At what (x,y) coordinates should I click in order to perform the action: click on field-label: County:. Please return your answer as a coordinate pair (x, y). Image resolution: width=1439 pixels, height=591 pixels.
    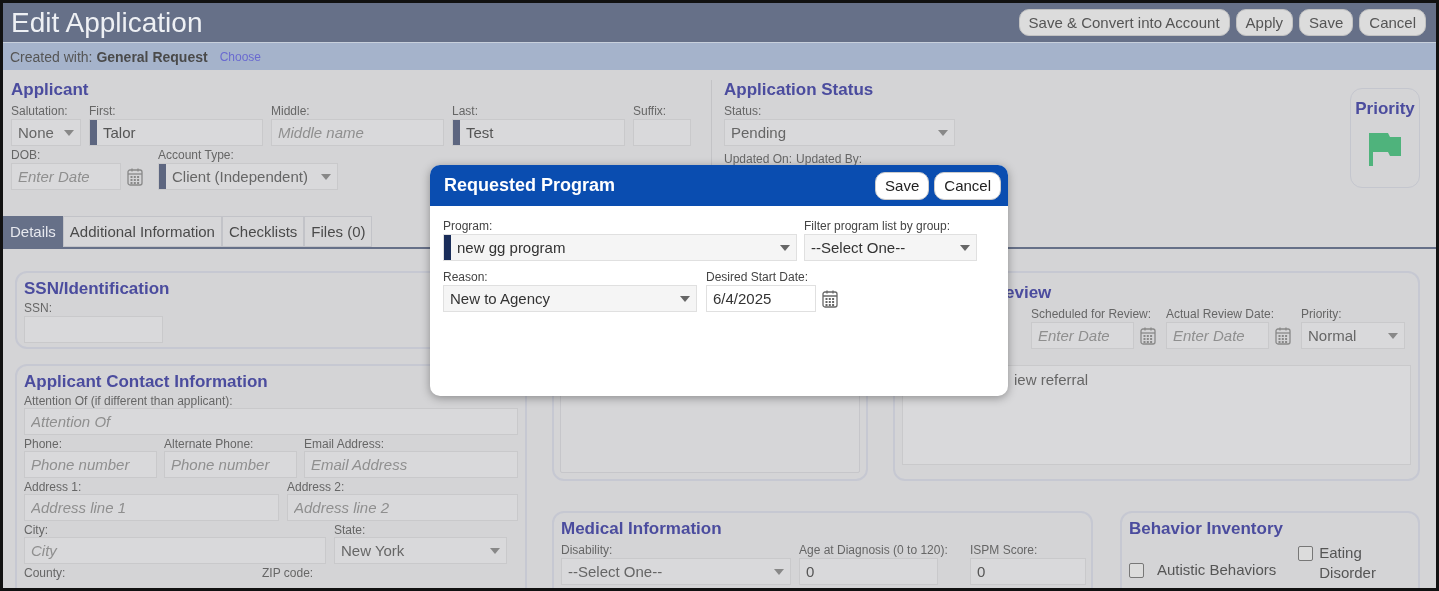
    Looking at the image, I should click on (45, 573).